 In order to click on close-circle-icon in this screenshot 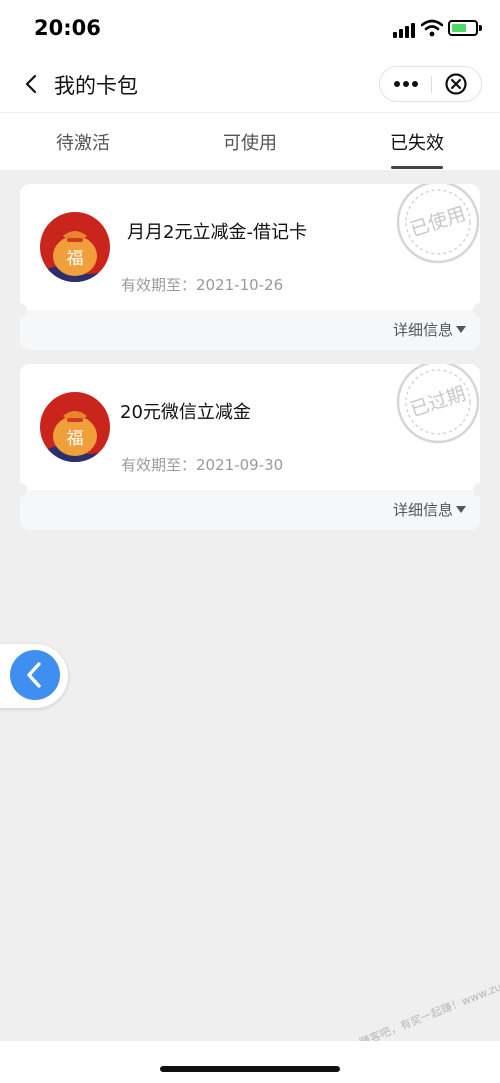, I will do `click(457, 84)`.